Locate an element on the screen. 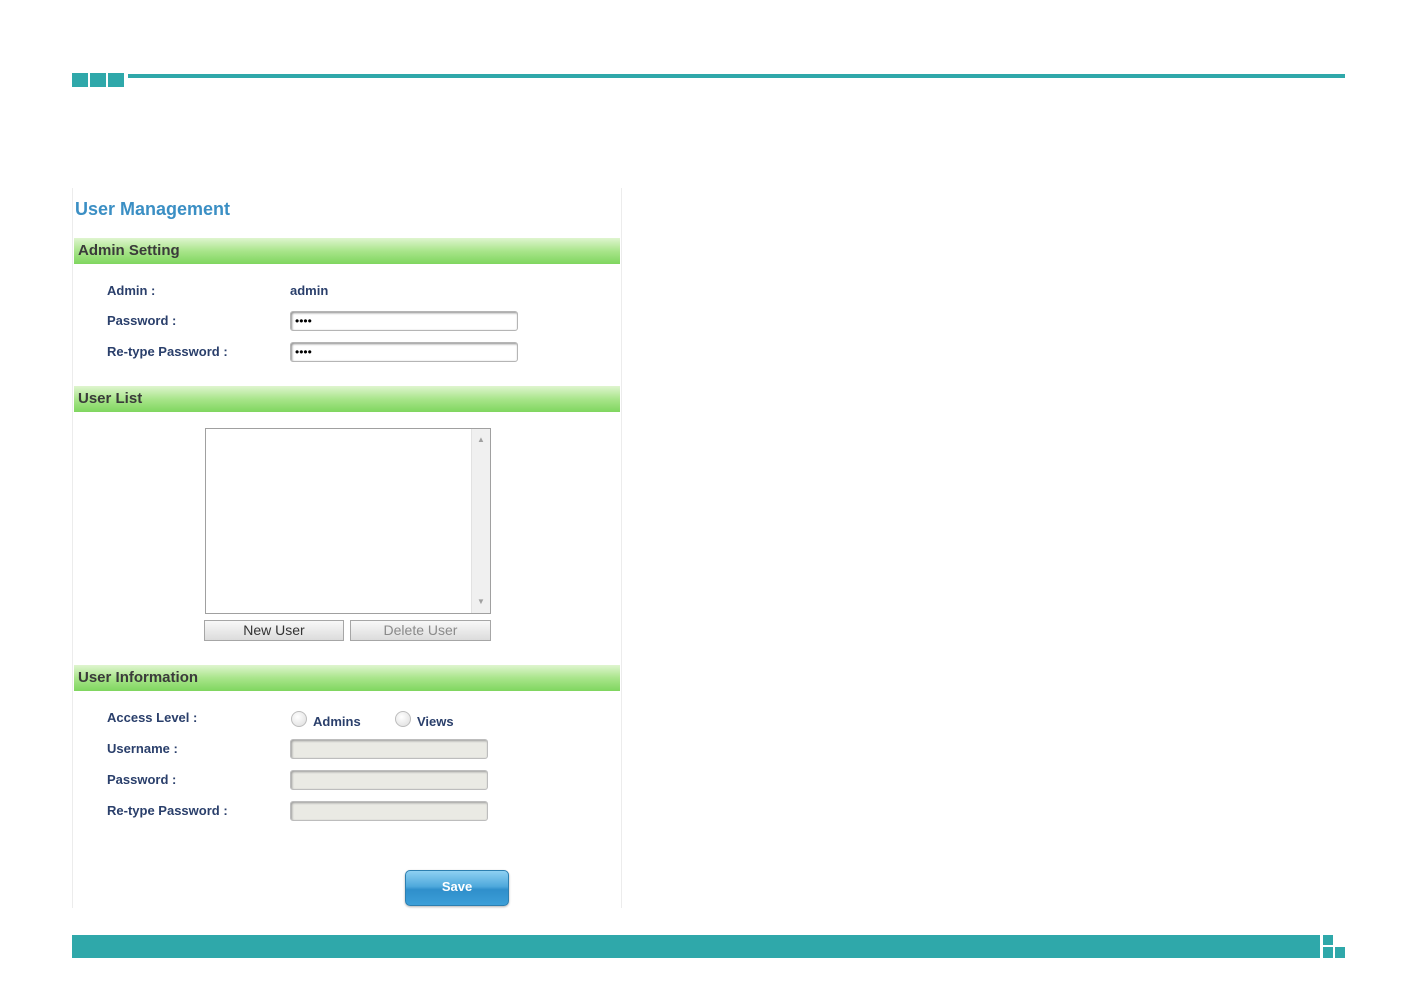  admin-password-input is located at coordinates (404, 321).